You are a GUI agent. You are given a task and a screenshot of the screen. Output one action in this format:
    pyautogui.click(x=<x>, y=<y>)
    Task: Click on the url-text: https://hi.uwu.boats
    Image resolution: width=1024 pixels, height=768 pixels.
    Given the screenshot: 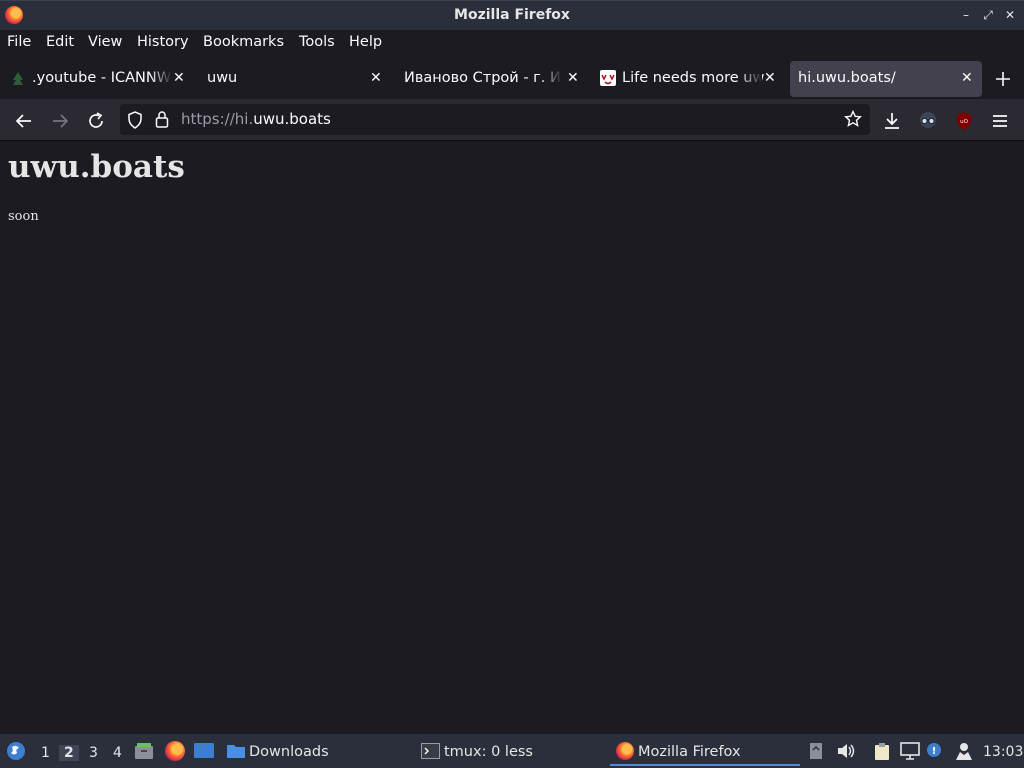 What is the action you would take?
    pyautogui.click(x=256, y=119)
    